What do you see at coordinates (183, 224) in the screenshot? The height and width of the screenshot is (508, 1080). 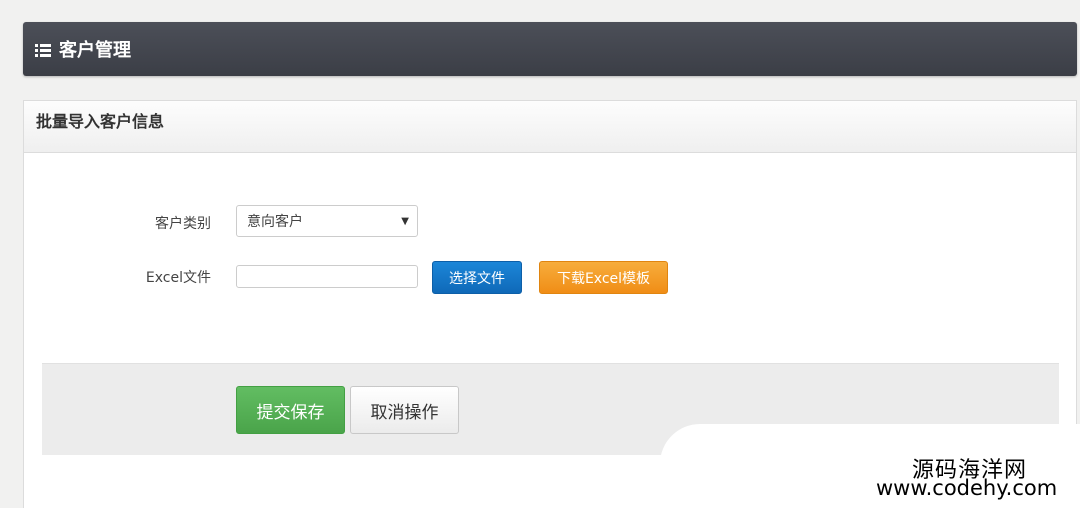 I see `category-label: 客户类别` at bounding box center [183, 224].